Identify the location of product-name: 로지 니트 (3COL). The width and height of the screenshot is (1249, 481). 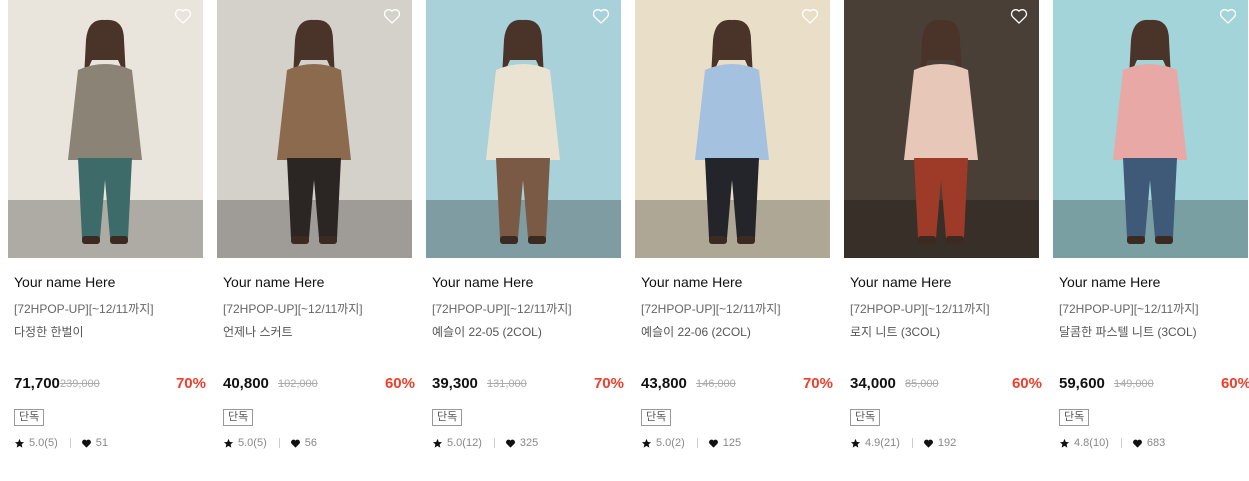
(895, 331).